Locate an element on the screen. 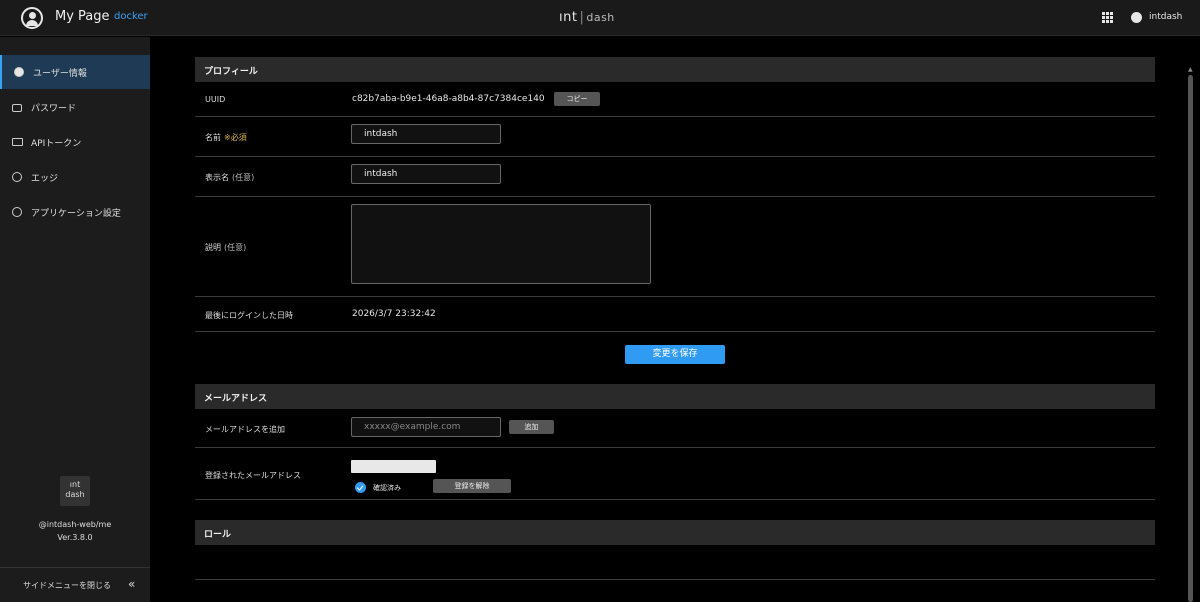 Image resolution: width=1200 pixels, height=602 pixels. user-circle-icon is located at coordinates (19, 72).